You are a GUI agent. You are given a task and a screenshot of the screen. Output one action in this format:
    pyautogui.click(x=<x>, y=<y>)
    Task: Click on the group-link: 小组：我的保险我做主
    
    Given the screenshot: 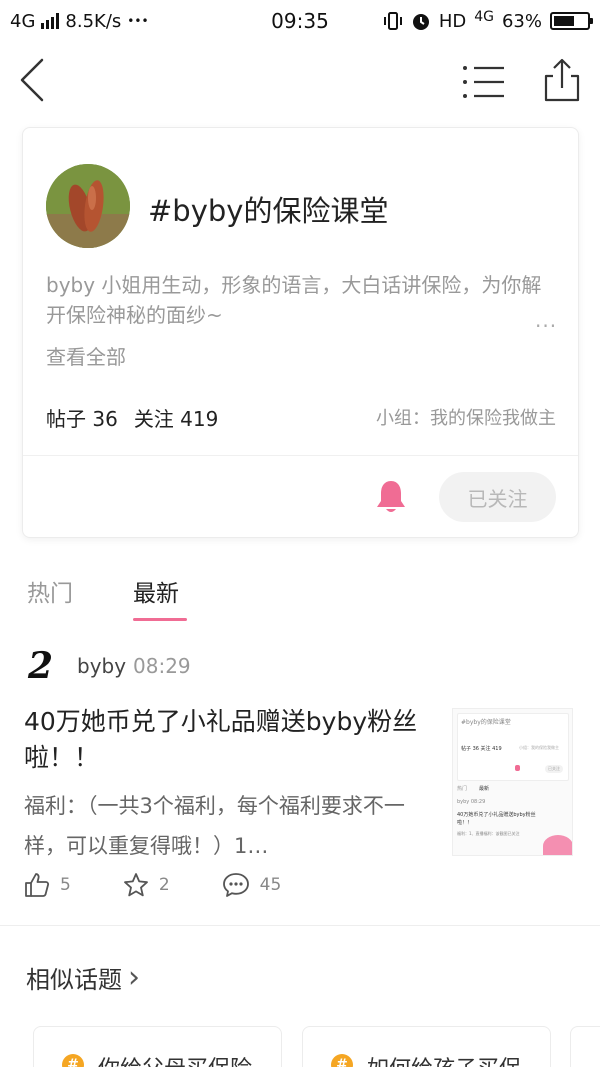 What is the action you would take?
    pyautogui.click(x=466, y=417)
    